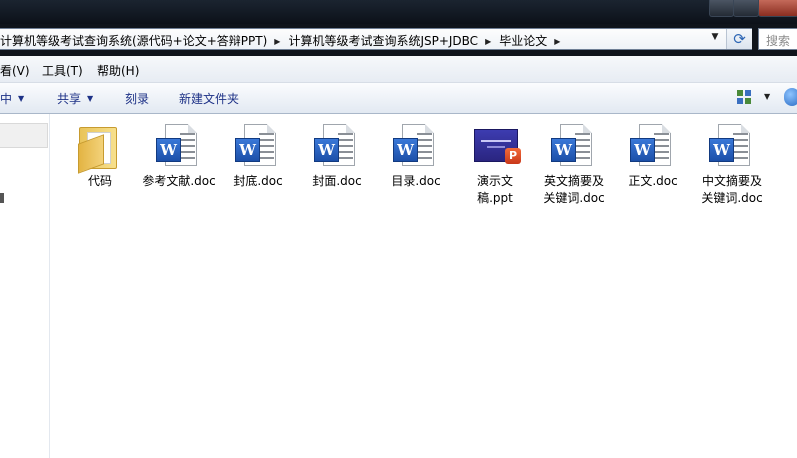  I want to click on share-label: 共享, so click(69, 99).